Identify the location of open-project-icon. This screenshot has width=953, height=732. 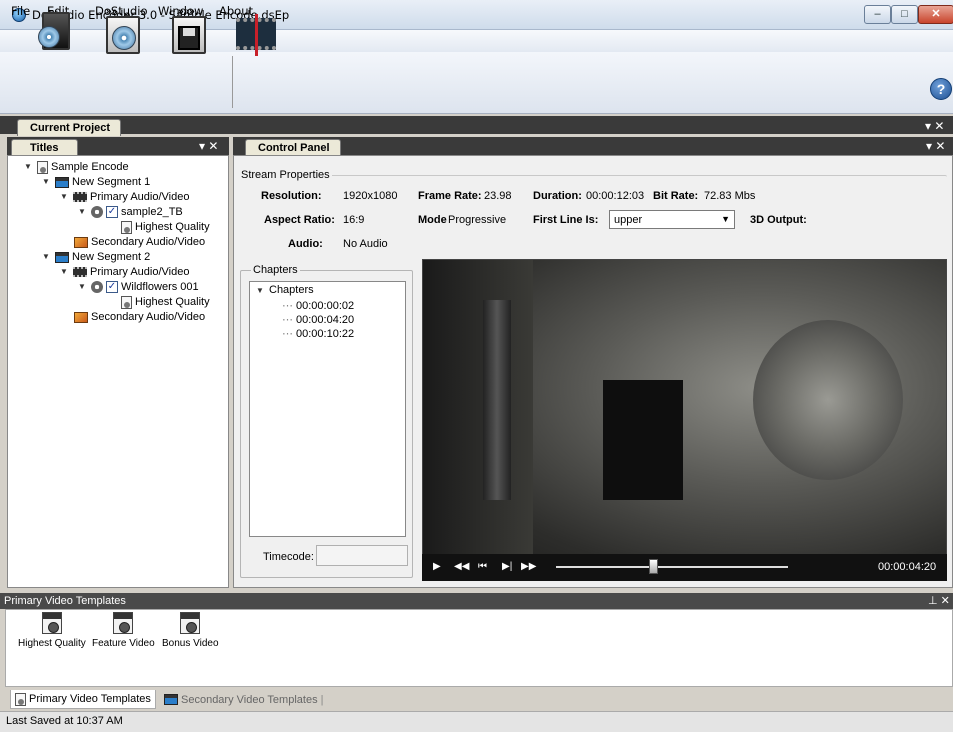
(58, 32).